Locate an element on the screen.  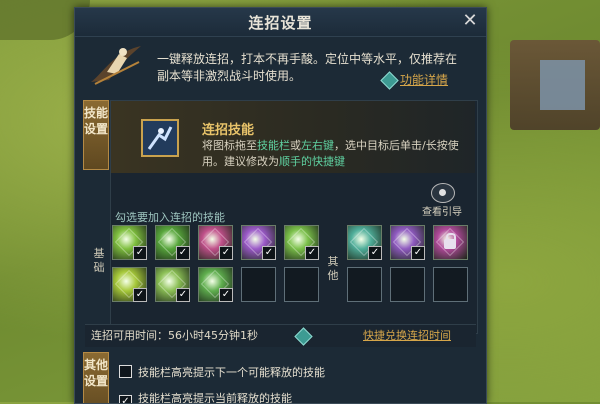
tab-skill-settings: 技能设置 is located at coordinates (96, 135).